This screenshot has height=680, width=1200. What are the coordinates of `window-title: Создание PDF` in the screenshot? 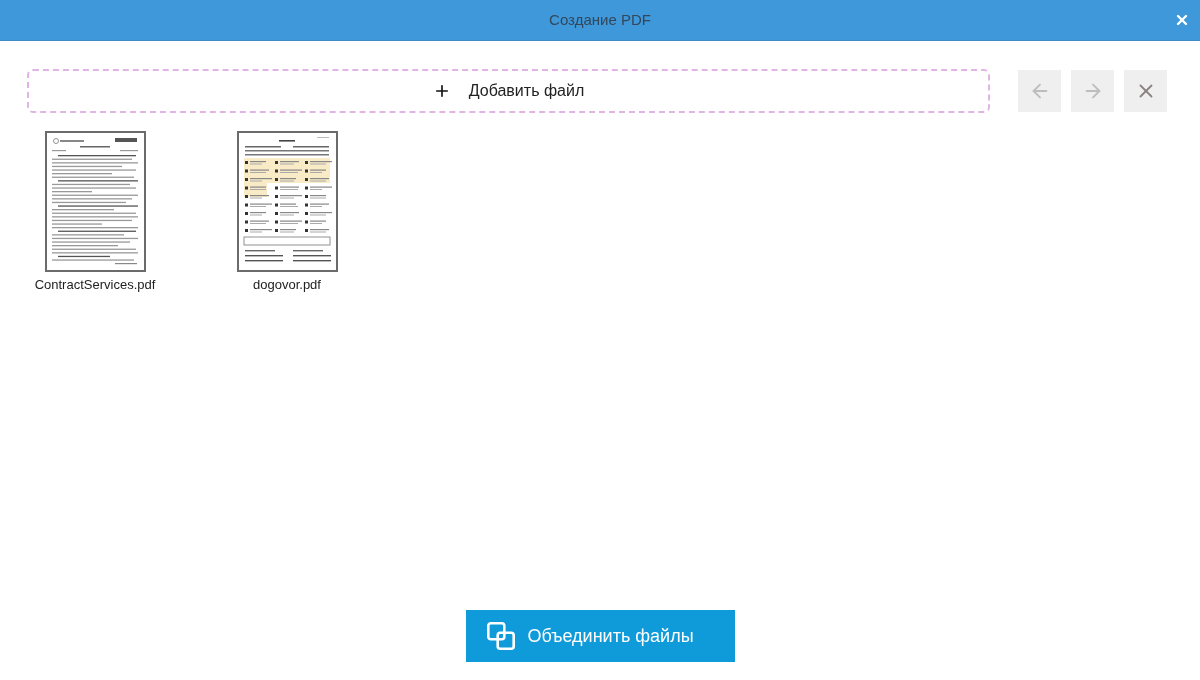 It's located at (600, 19).